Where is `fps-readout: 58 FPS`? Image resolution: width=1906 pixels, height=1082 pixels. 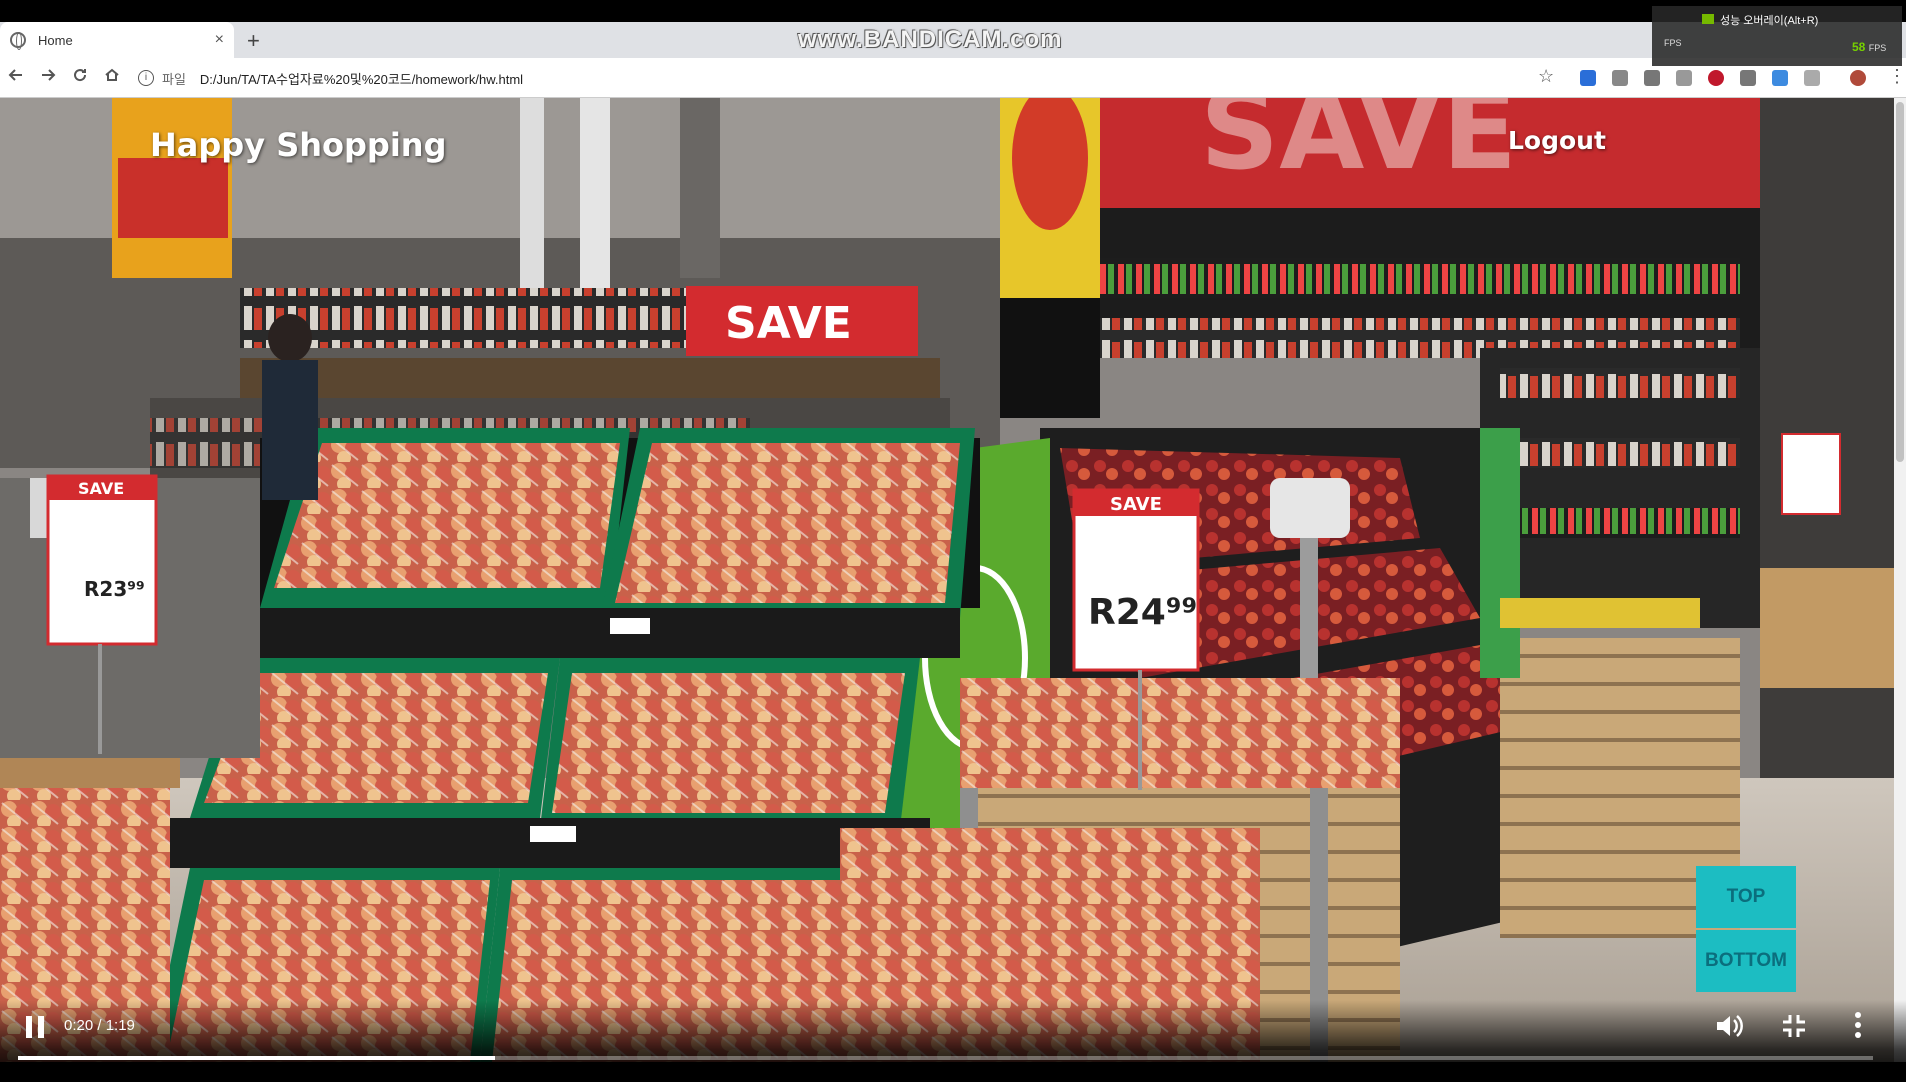 fps-readout: 58 FPS is located at coordinates (1869, 47).